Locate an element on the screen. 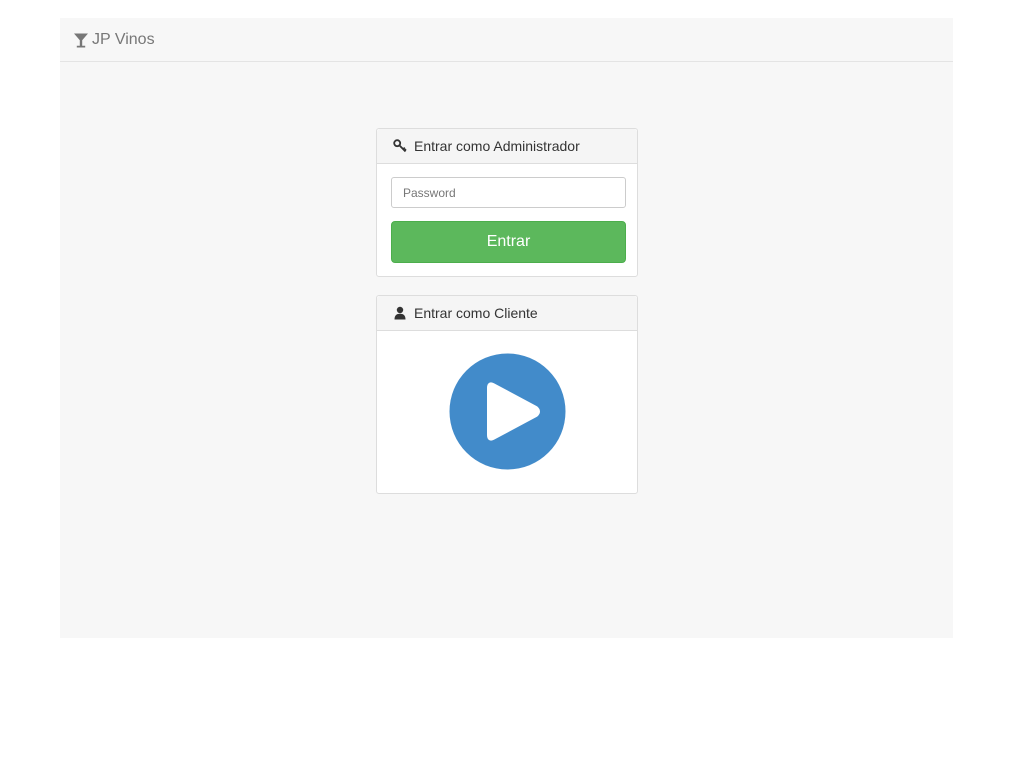  admin-panel-heading: Entrar como Administrador is located at coordinates (507, 146).